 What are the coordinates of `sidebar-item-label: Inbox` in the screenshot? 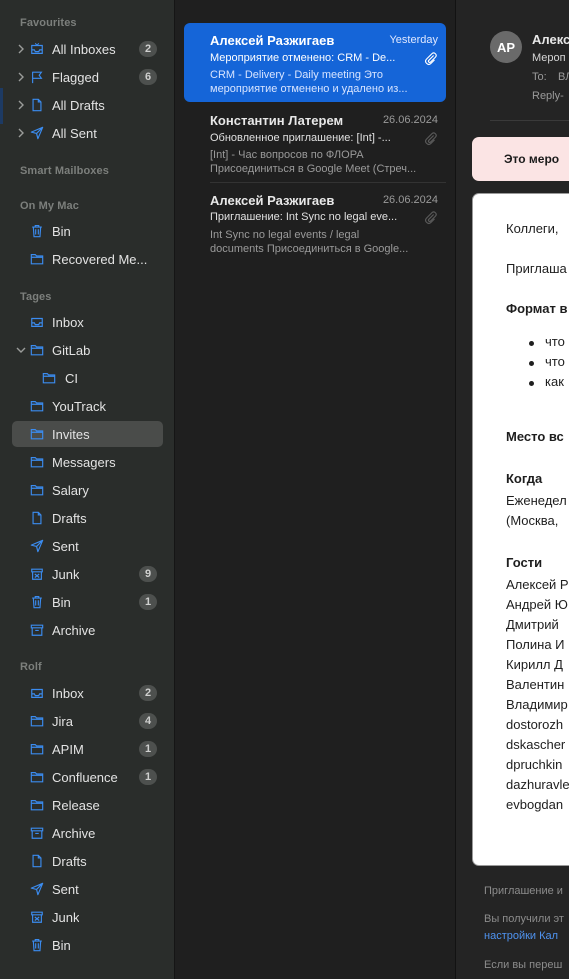 It's located at (68, 322).